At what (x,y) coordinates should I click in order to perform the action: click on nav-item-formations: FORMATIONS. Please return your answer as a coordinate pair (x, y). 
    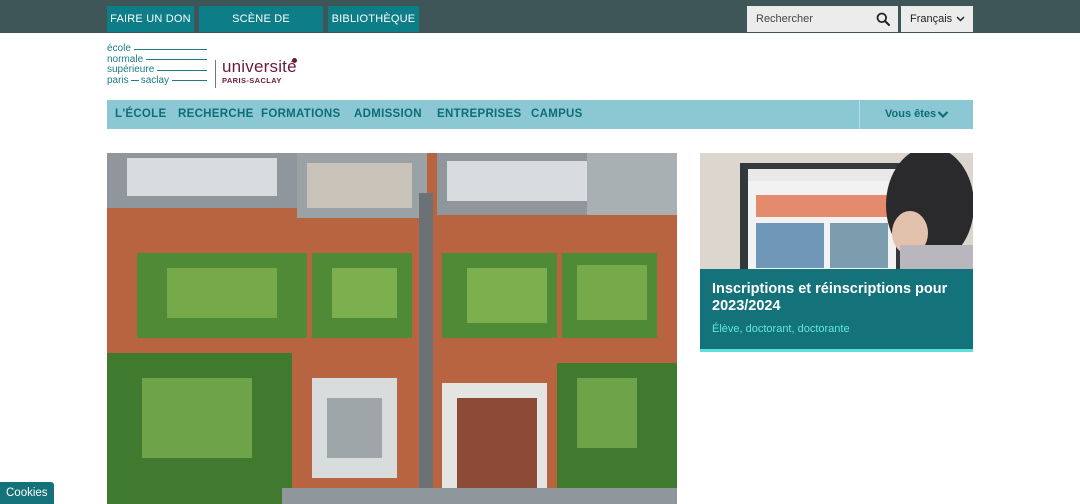
    Looking at the image, I should click on (300, 114).